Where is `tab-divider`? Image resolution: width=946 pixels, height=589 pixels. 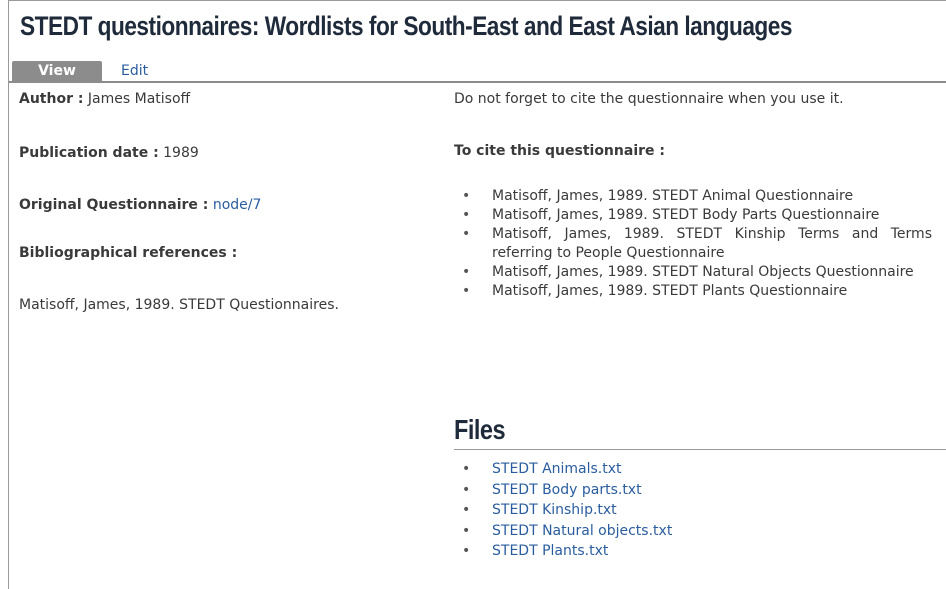
tab-divider is located at coordinates (477, 82).